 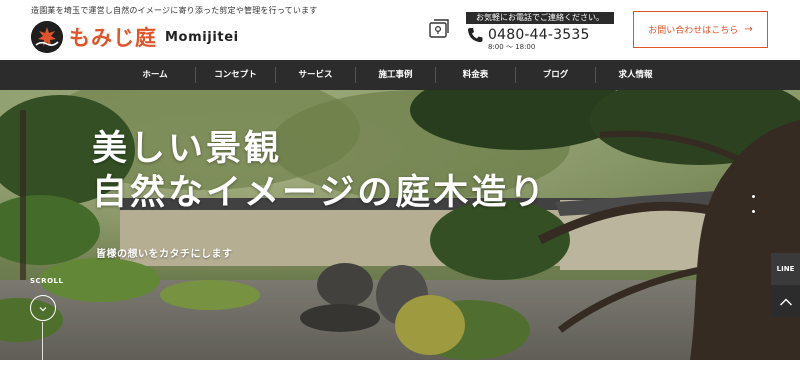 I want to click on scroll-label: SCROLL, so click(x=47, y=281).